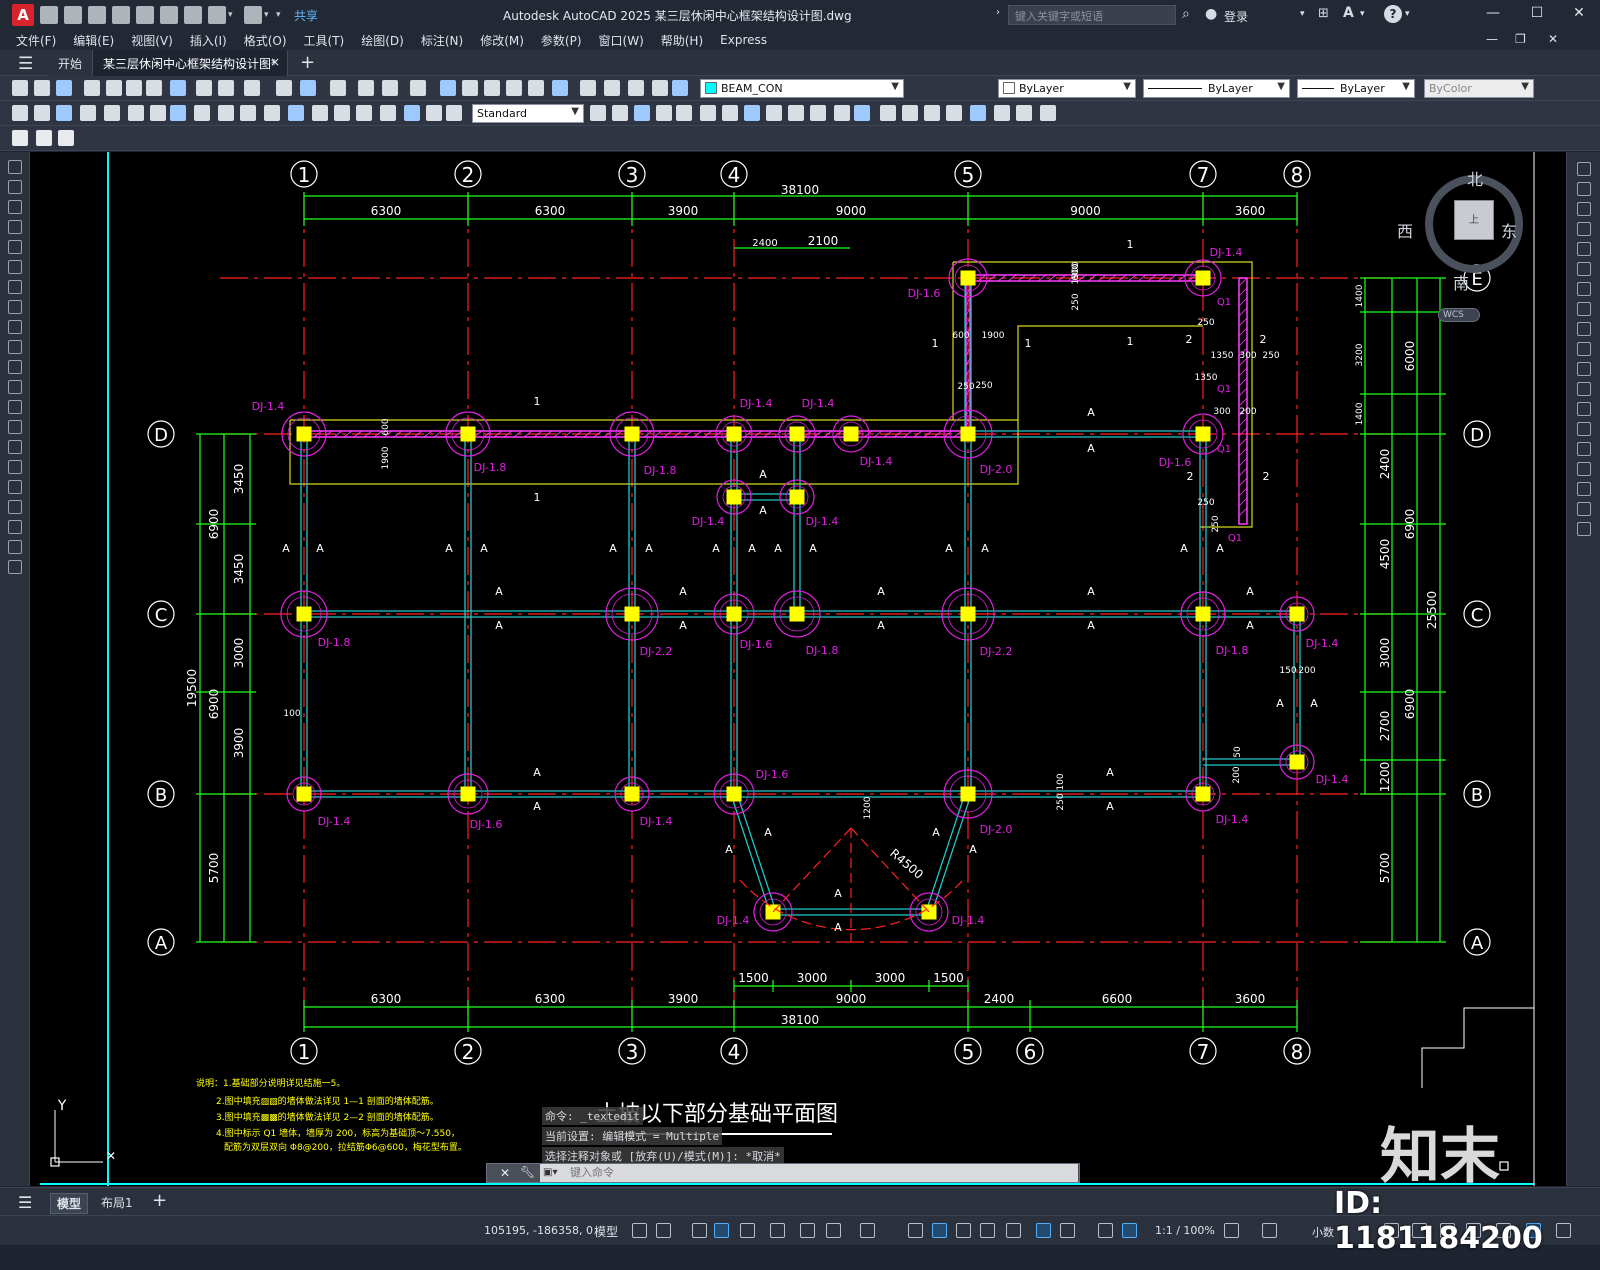 This screenshot has width=1600, height=1270. Describe the element at coordinates (1579, 15) in the screenshot. I see `close-window-button: ✕` at that location.